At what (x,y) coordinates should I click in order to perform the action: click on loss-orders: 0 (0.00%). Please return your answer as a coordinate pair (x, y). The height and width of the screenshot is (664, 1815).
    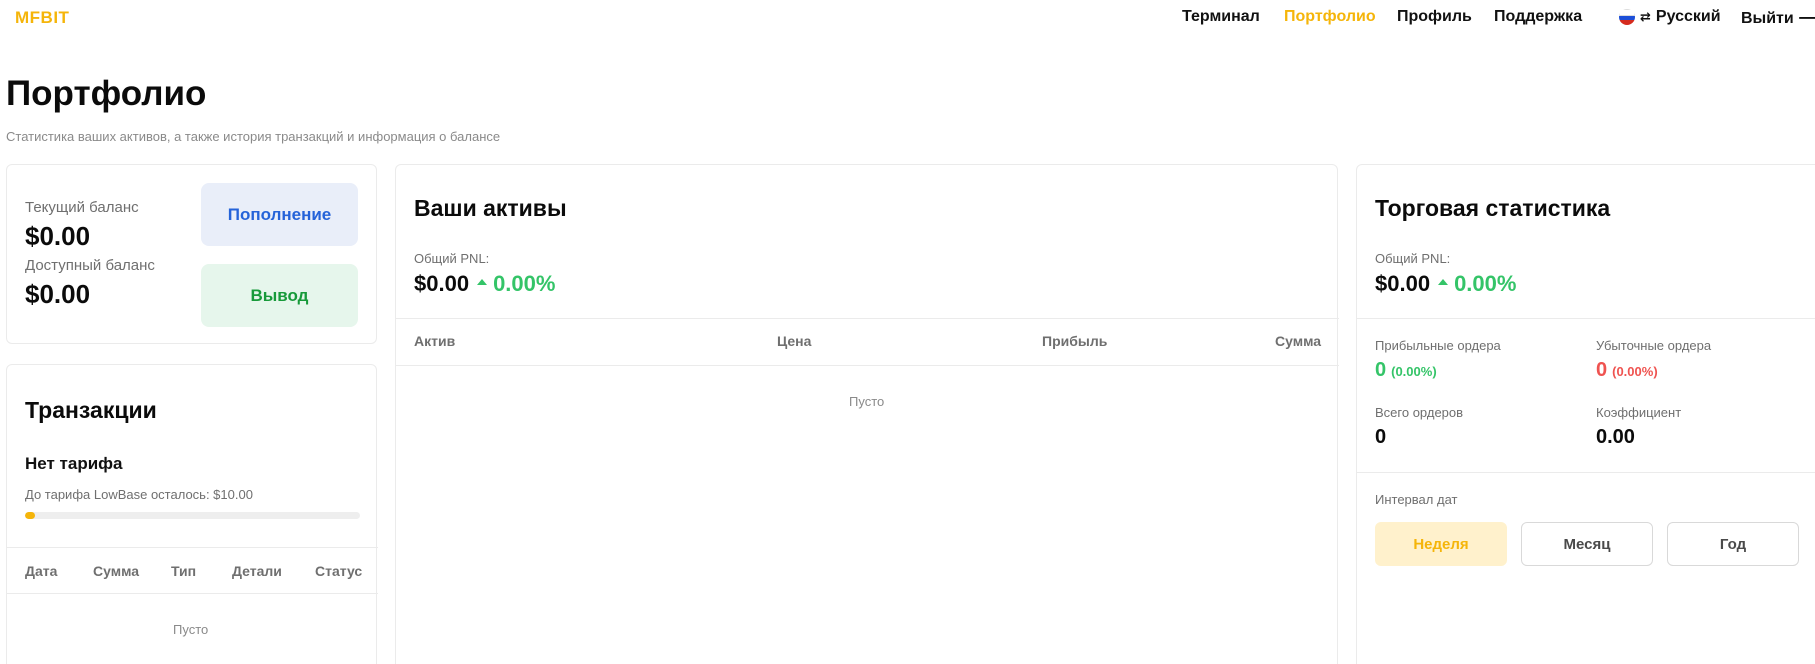
    Looking at the image, I should click on (1627, 370).